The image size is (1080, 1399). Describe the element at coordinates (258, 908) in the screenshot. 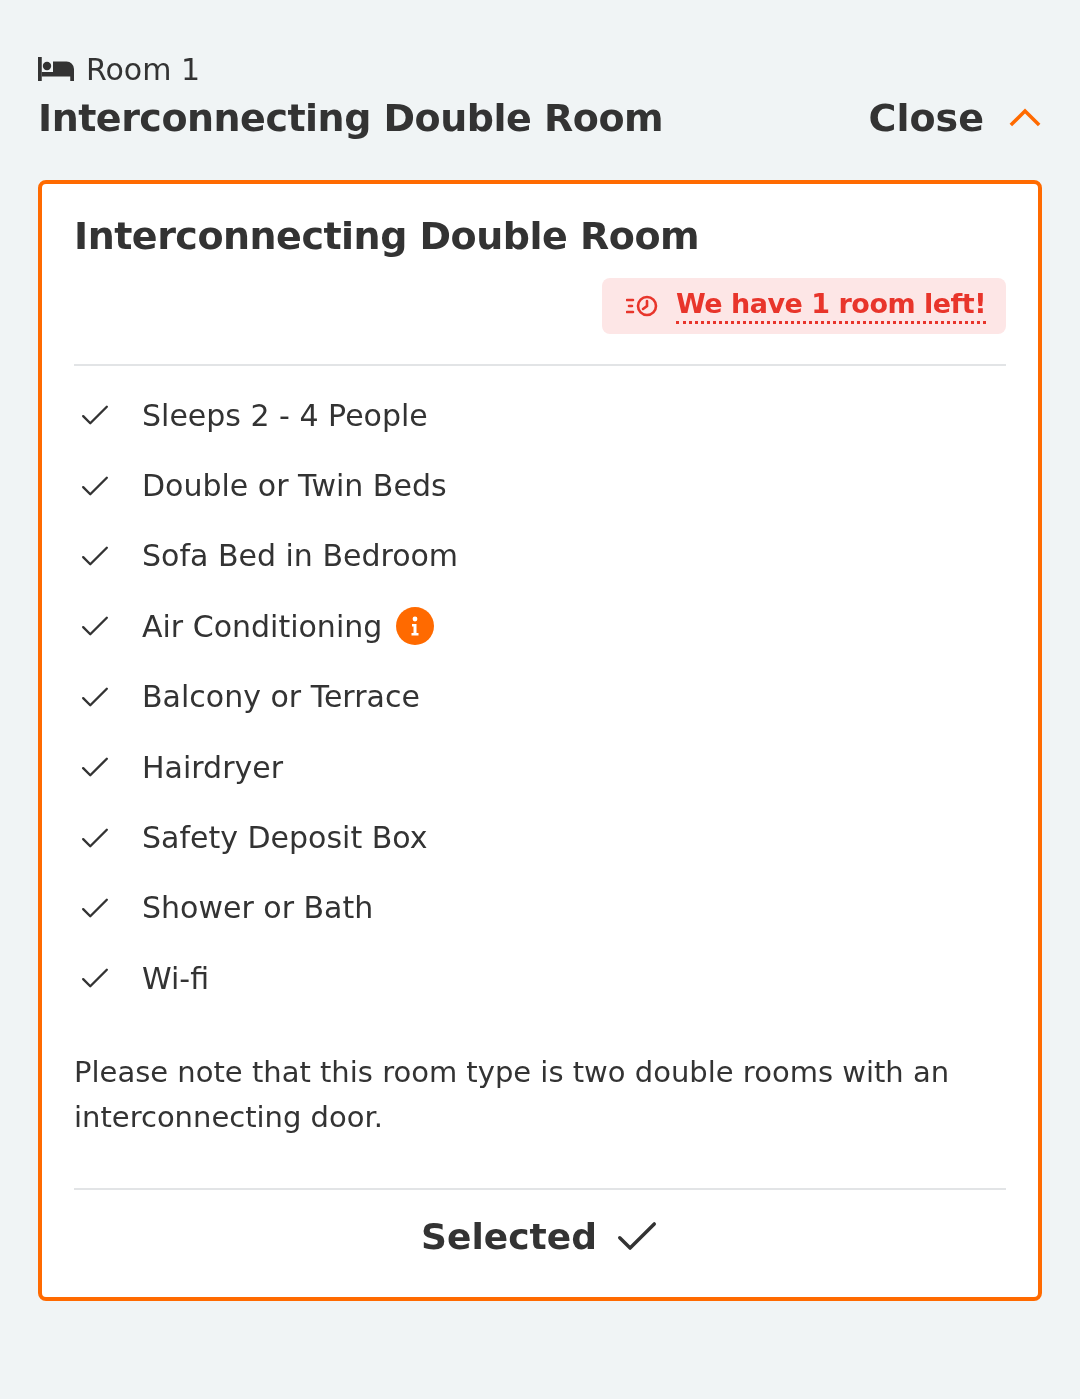

I see `feature-text: Shower or Bath` at that location.